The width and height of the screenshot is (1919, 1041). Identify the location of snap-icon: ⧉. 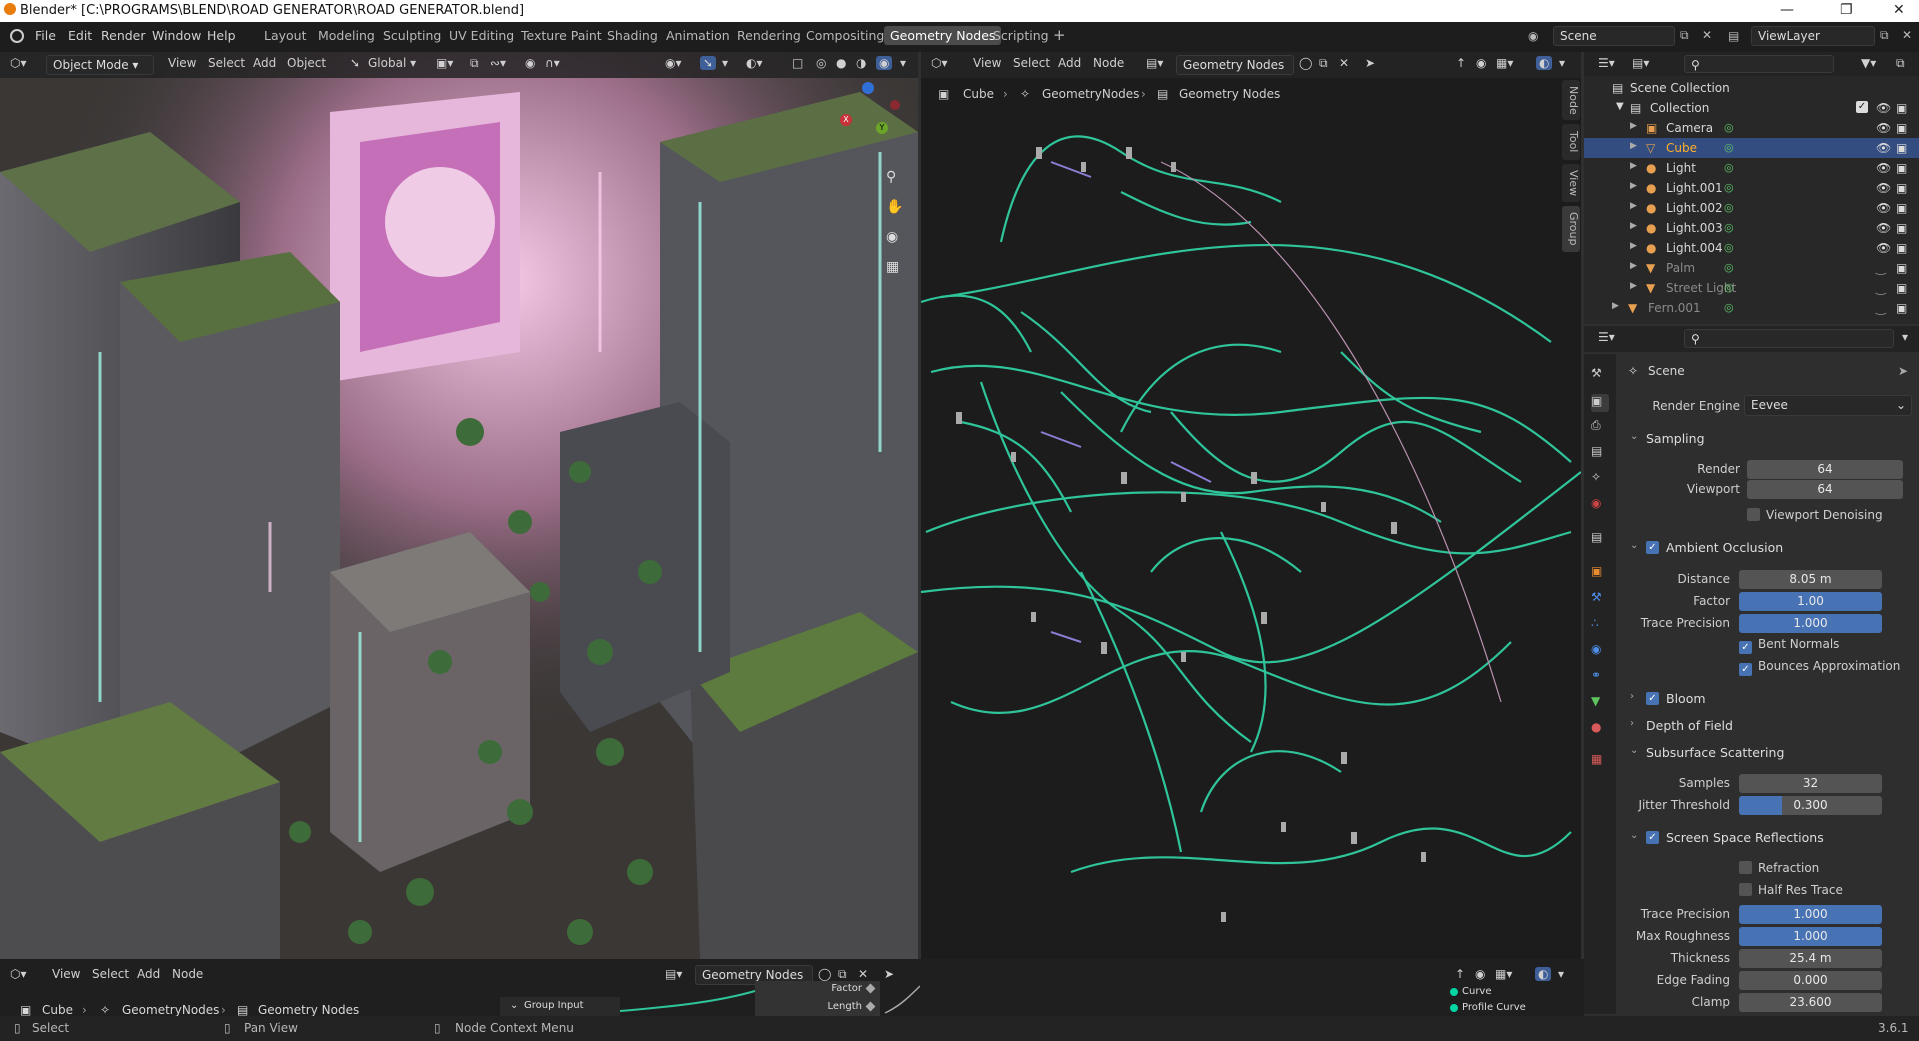
(474, 63).